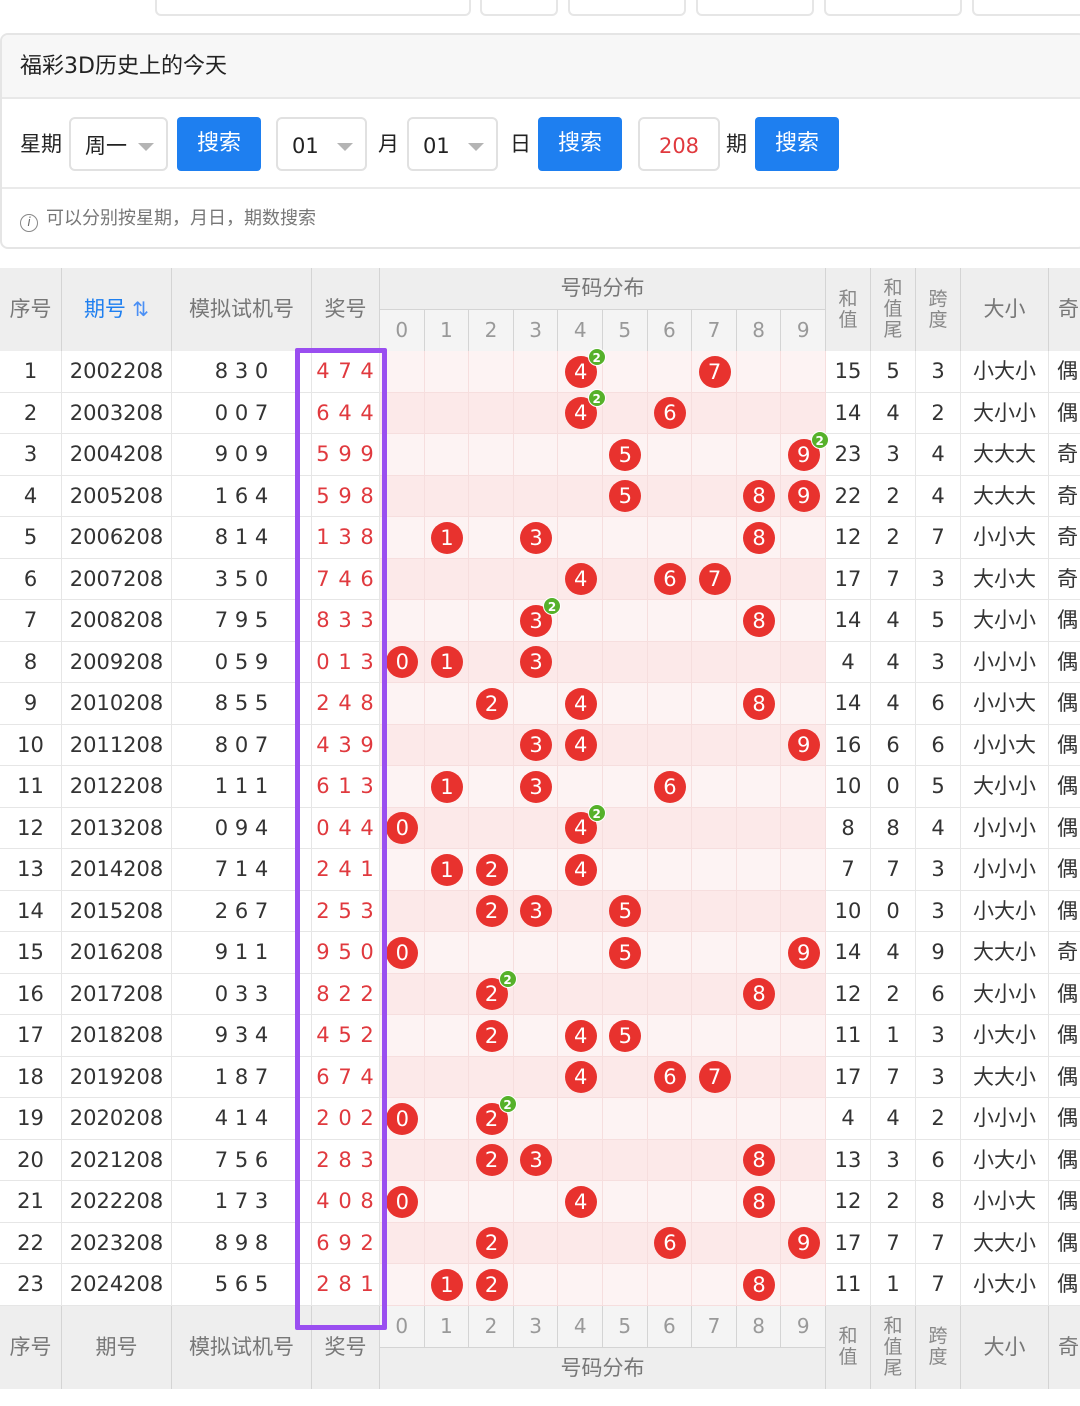 This screenshot has height=1406, width=1080. Describe the element at coordinates (117, 1347) in the screenshot. I see `header-issue: 期号` at that location.